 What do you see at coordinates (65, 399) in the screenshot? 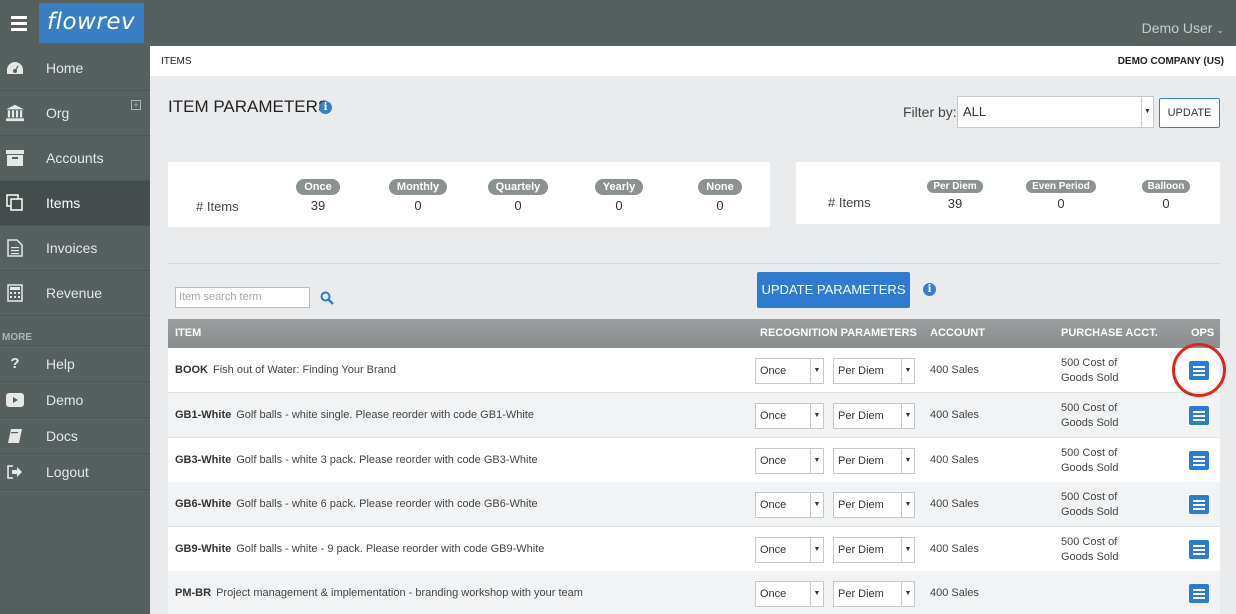
I see `sidebar-item-label: Demo` at bounding box center [65, 399].